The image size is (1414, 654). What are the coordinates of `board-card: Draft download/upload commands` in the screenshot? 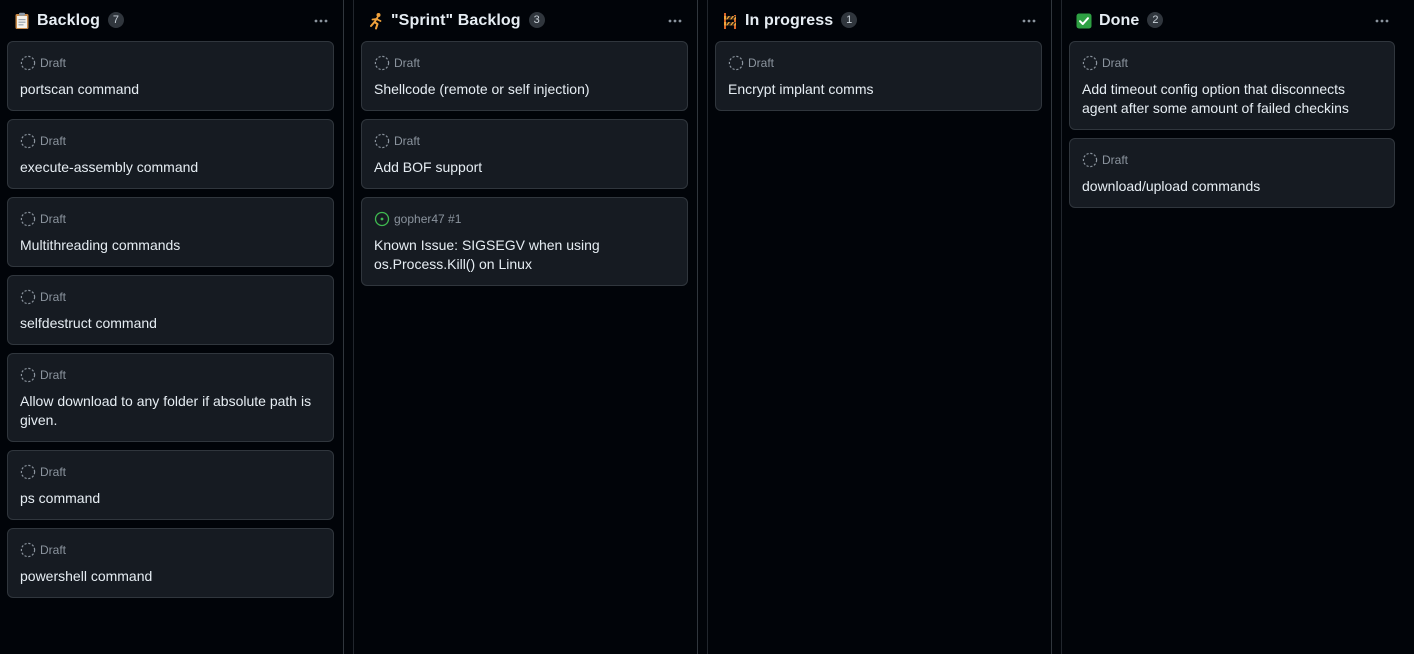 It's located at (1232, 173).